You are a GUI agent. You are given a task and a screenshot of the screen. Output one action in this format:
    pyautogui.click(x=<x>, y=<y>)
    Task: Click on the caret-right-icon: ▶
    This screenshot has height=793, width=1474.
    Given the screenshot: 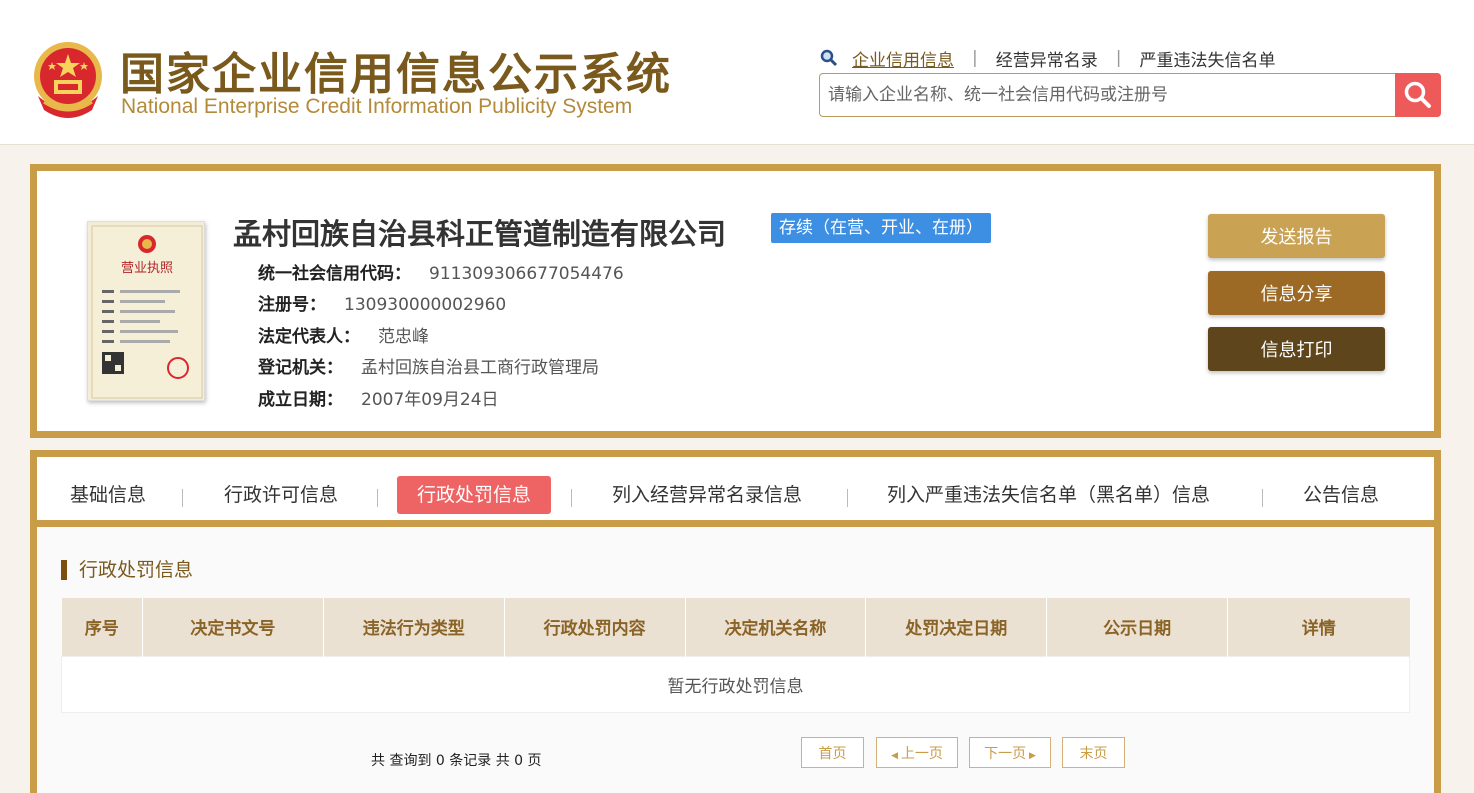 What is the action you would take?
    pyautogui.click(x=1031, y=755)
    